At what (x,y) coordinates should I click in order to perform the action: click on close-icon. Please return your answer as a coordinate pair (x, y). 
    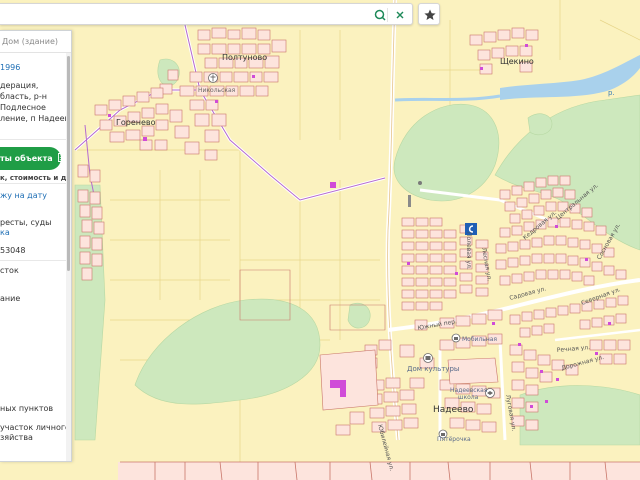
    Looking at the image, I should click on (400, 15).